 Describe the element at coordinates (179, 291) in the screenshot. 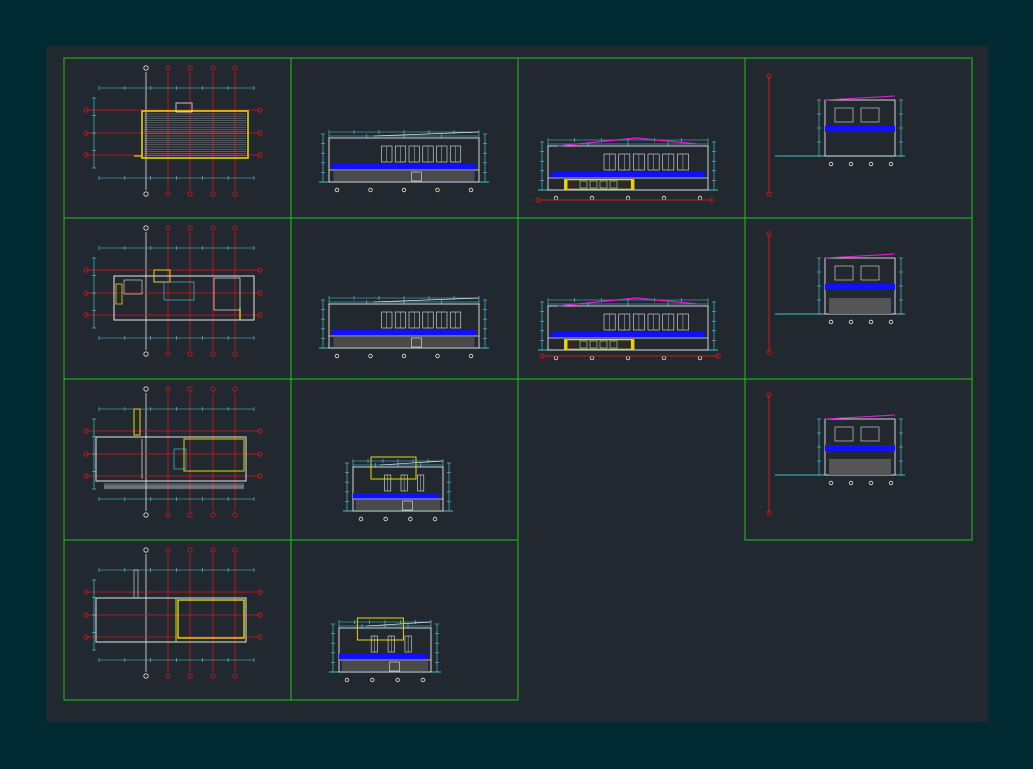

I see `room` at that location.